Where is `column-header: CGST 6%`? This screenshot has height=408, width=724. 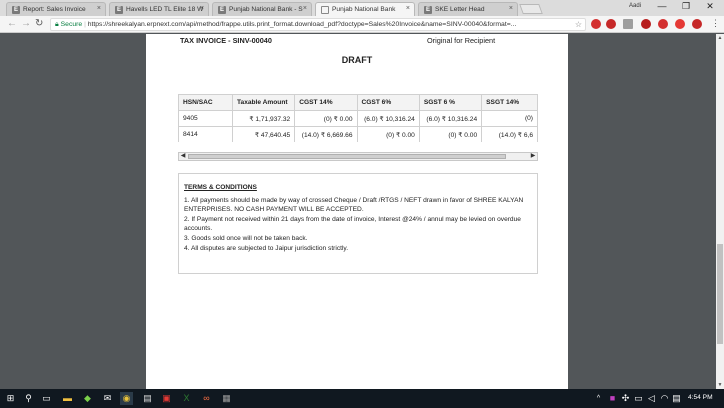
column-header: CGST 6% is located at coordinates (388, 102).